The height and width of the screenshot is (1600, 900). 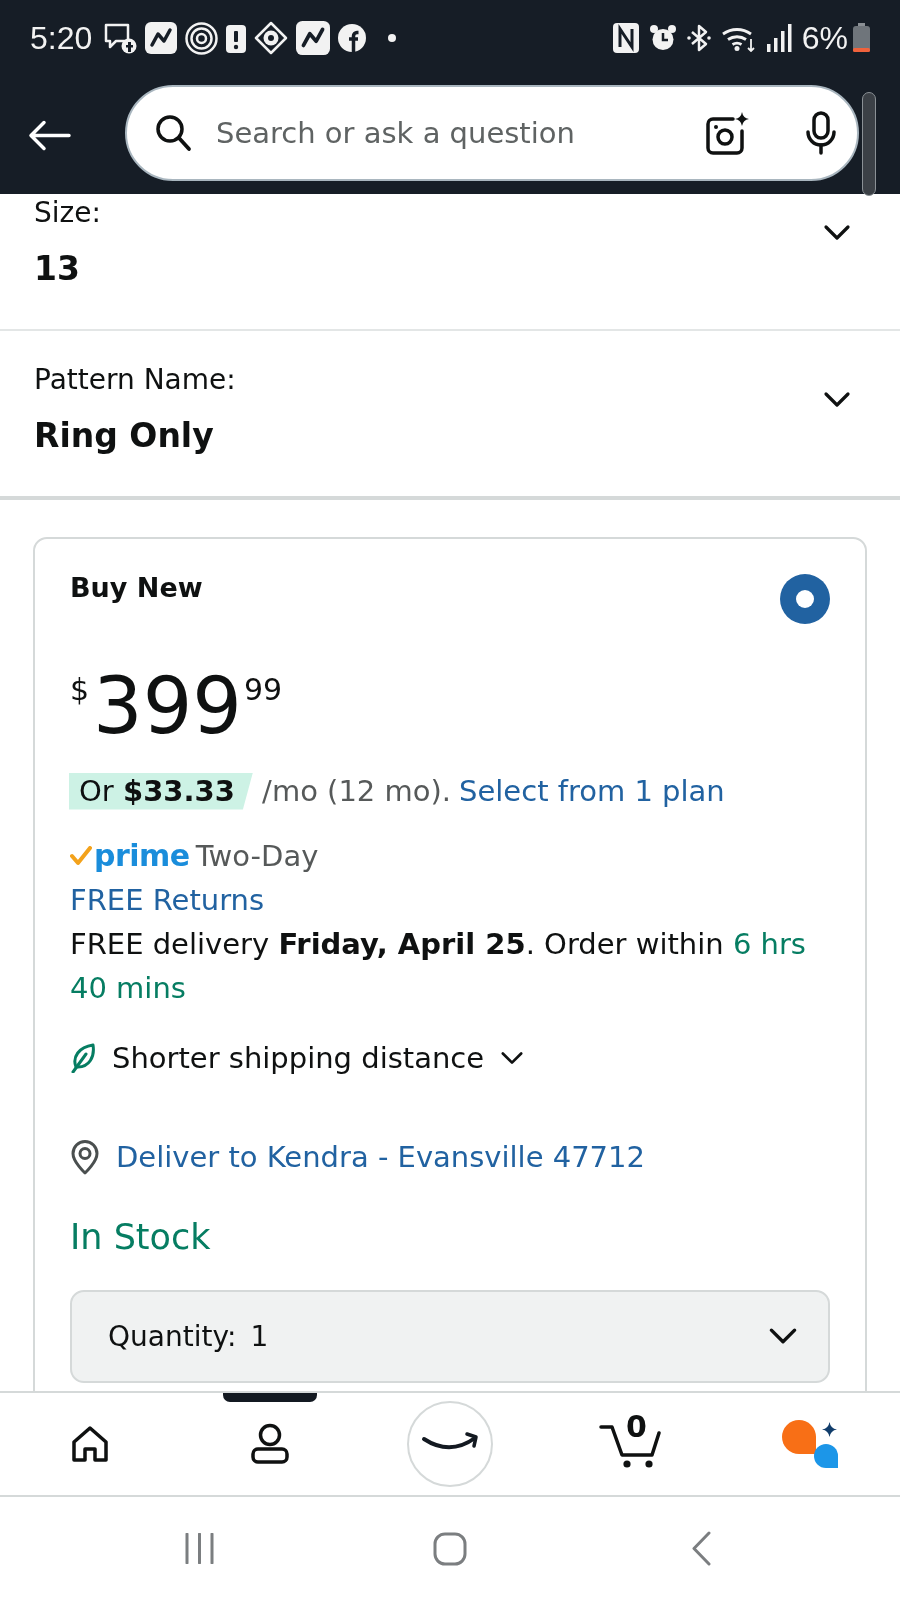 What do you see at coordinates (136, 588) in the screenshot?
I see `offer-title: Buy New` at bounding box center [136, 588].